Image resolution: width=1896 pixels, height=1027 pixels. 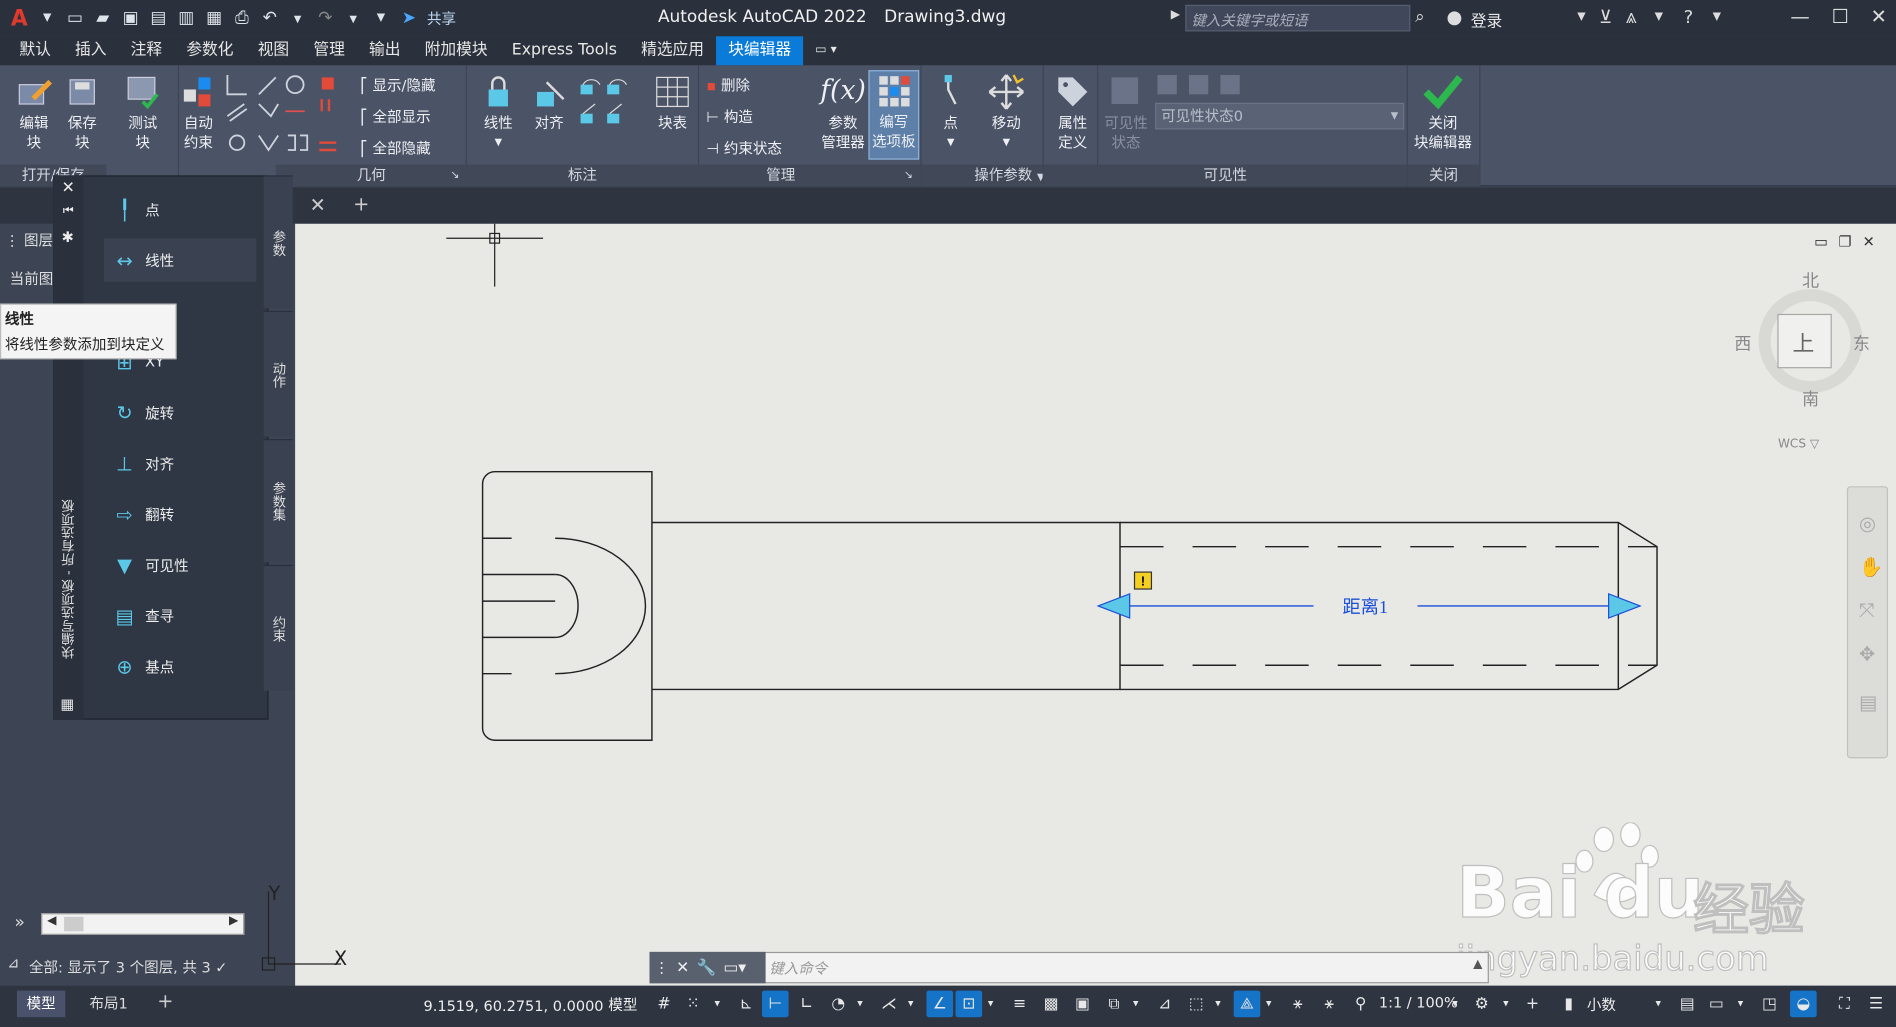 What do you see at coordinates (51, 920) in the screenshot?
I see `scroll-left-icon: ◀` at bounding box center [51, 920].